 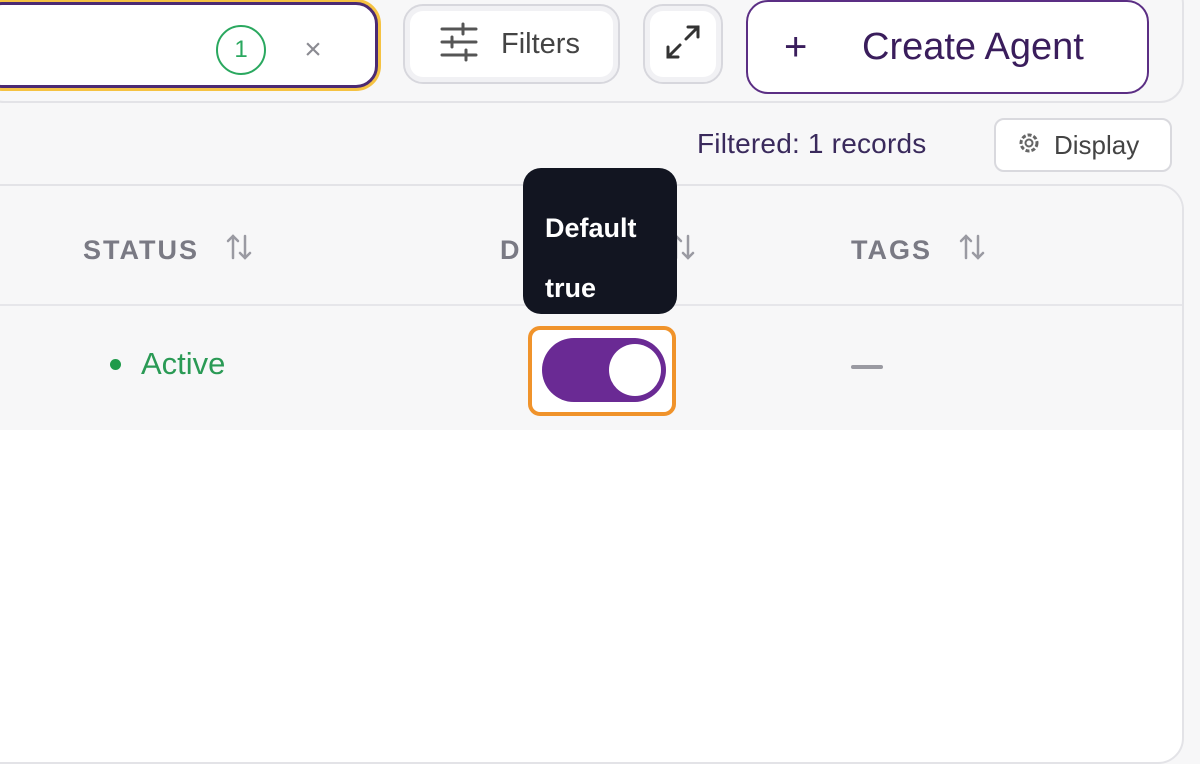 I want to click on search-input: 1 ×, so click(x=189, y=45).